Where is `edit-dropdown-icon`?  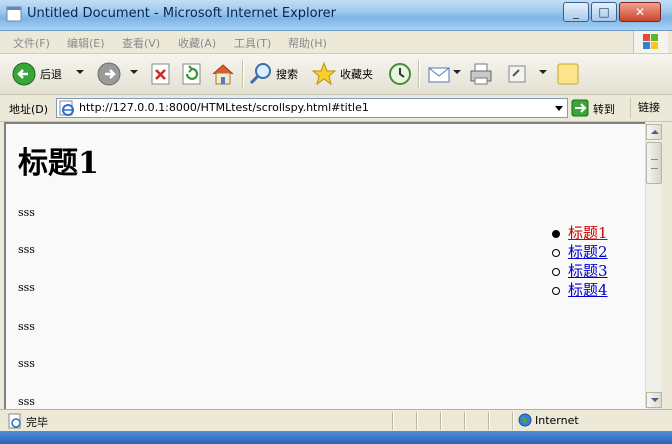 edit-dropdown-icon is located at coordinates (543, 72).